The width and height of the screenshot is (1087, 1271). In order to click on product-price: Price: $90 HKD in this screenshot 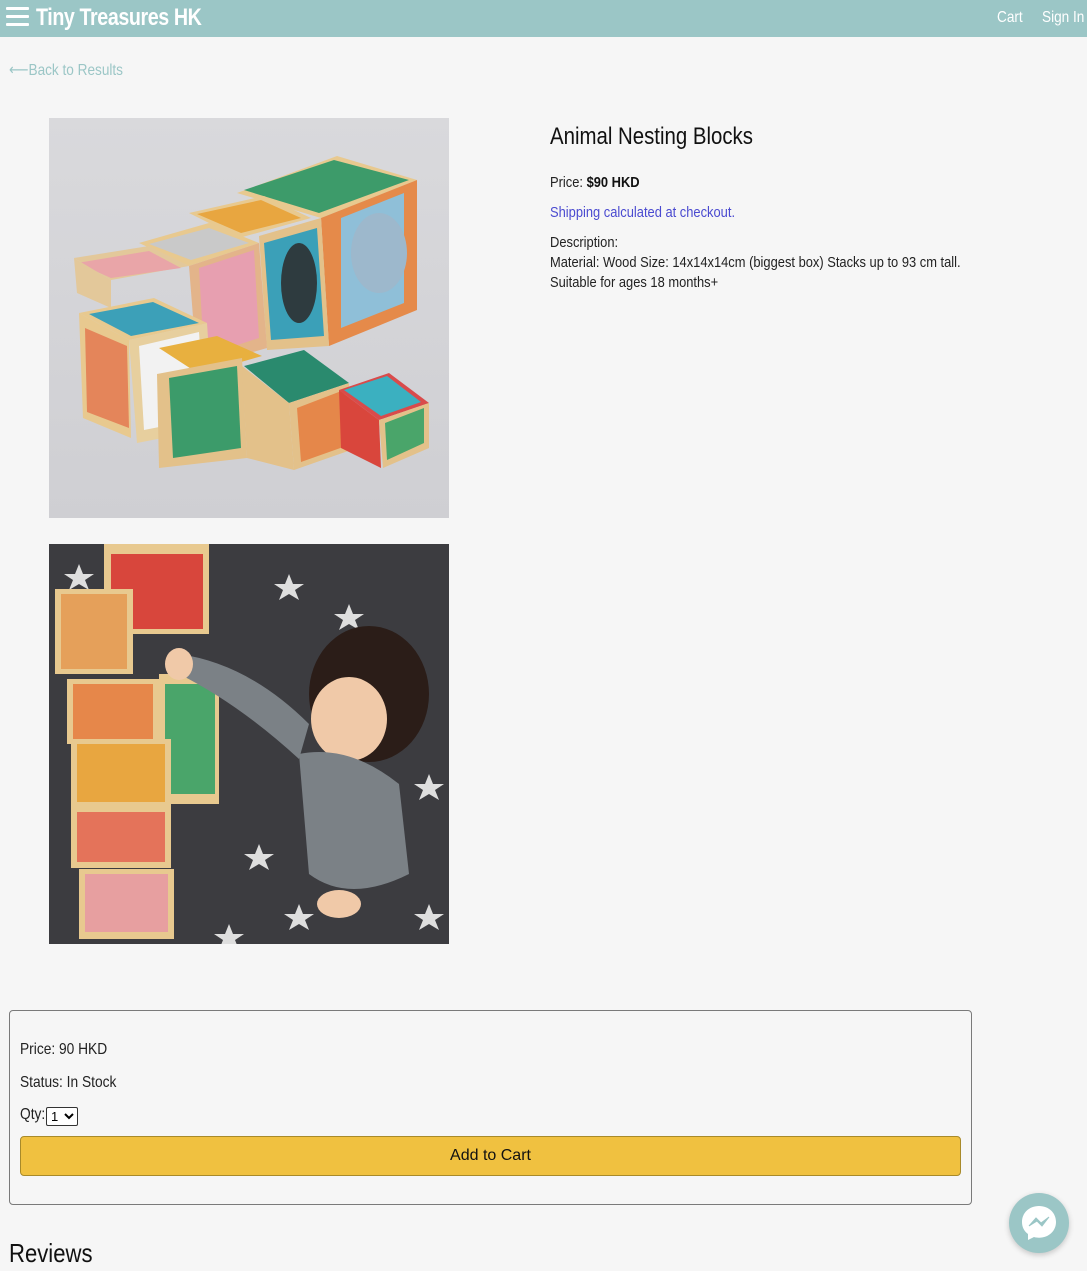, I will do `click(595, 182)`.